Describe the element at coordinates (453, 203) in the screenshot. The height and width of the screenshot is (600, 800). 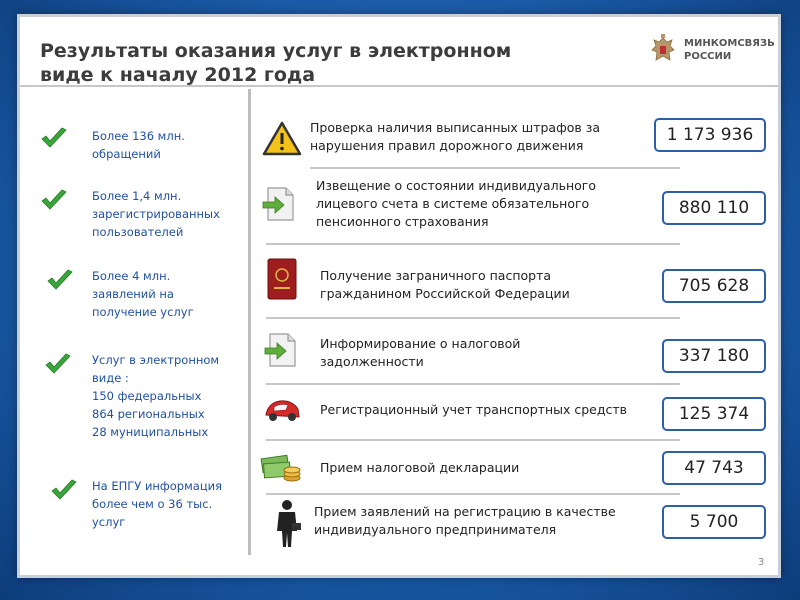
I see `service-line: лицевого счета в системе обязательного` at that location.